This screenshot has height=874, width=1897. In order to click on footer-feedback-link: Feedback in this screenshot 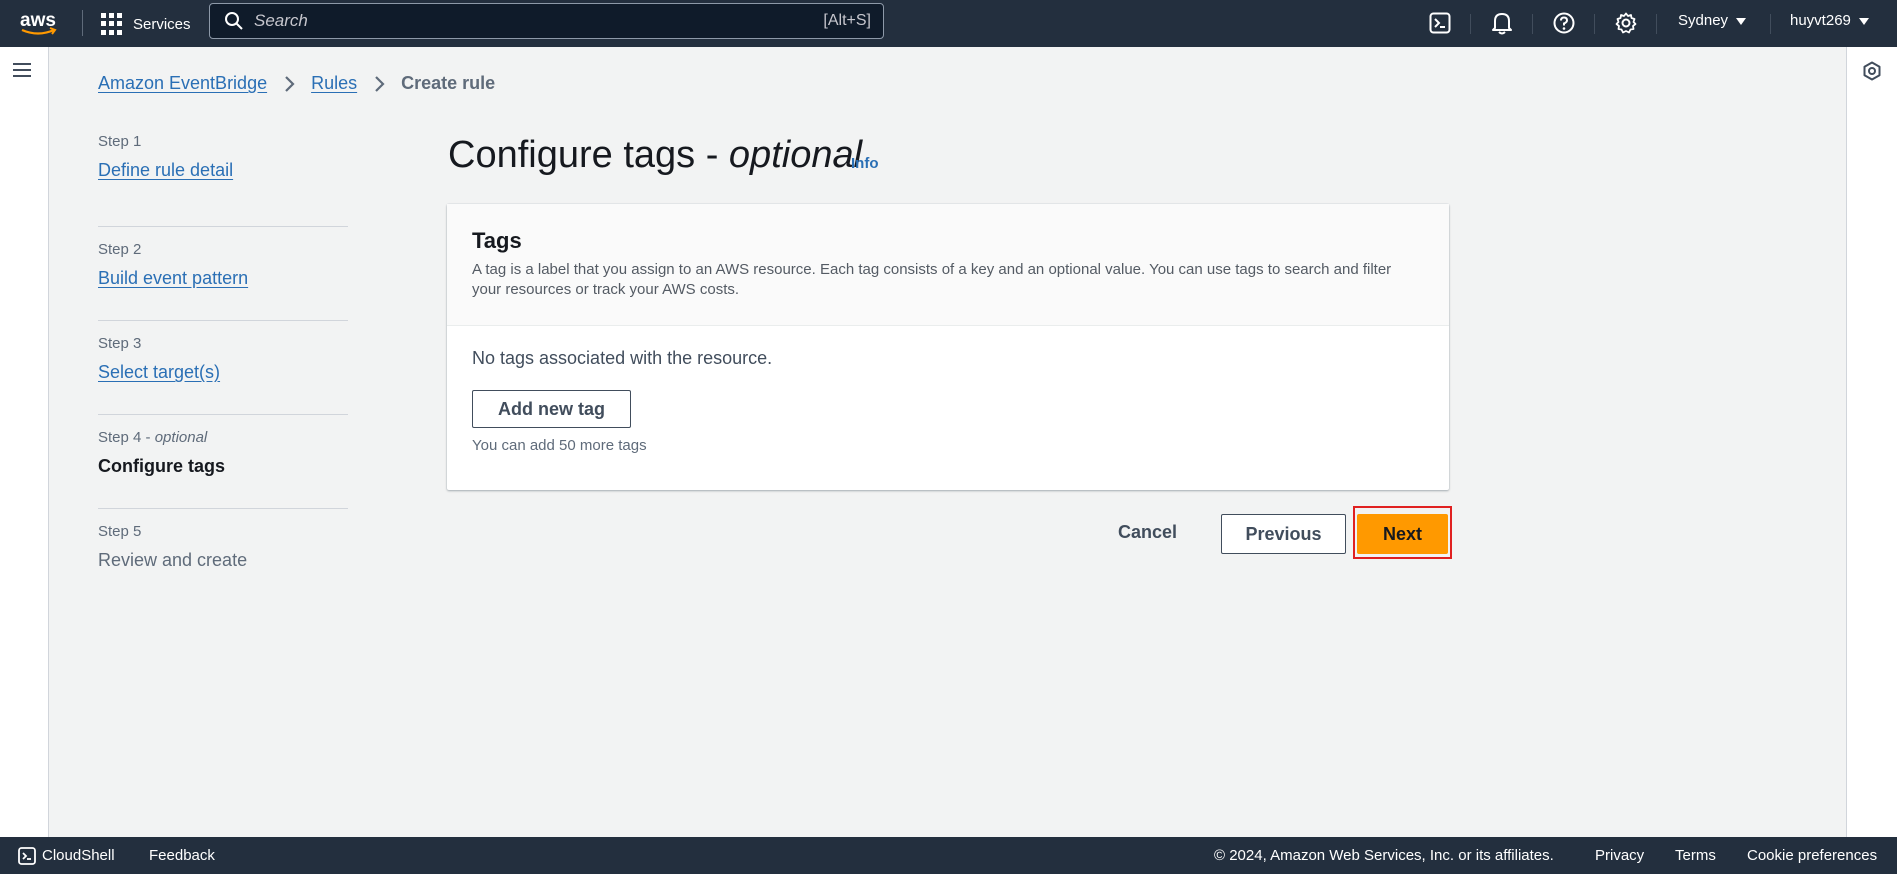, I will do `click(182, 855)`.